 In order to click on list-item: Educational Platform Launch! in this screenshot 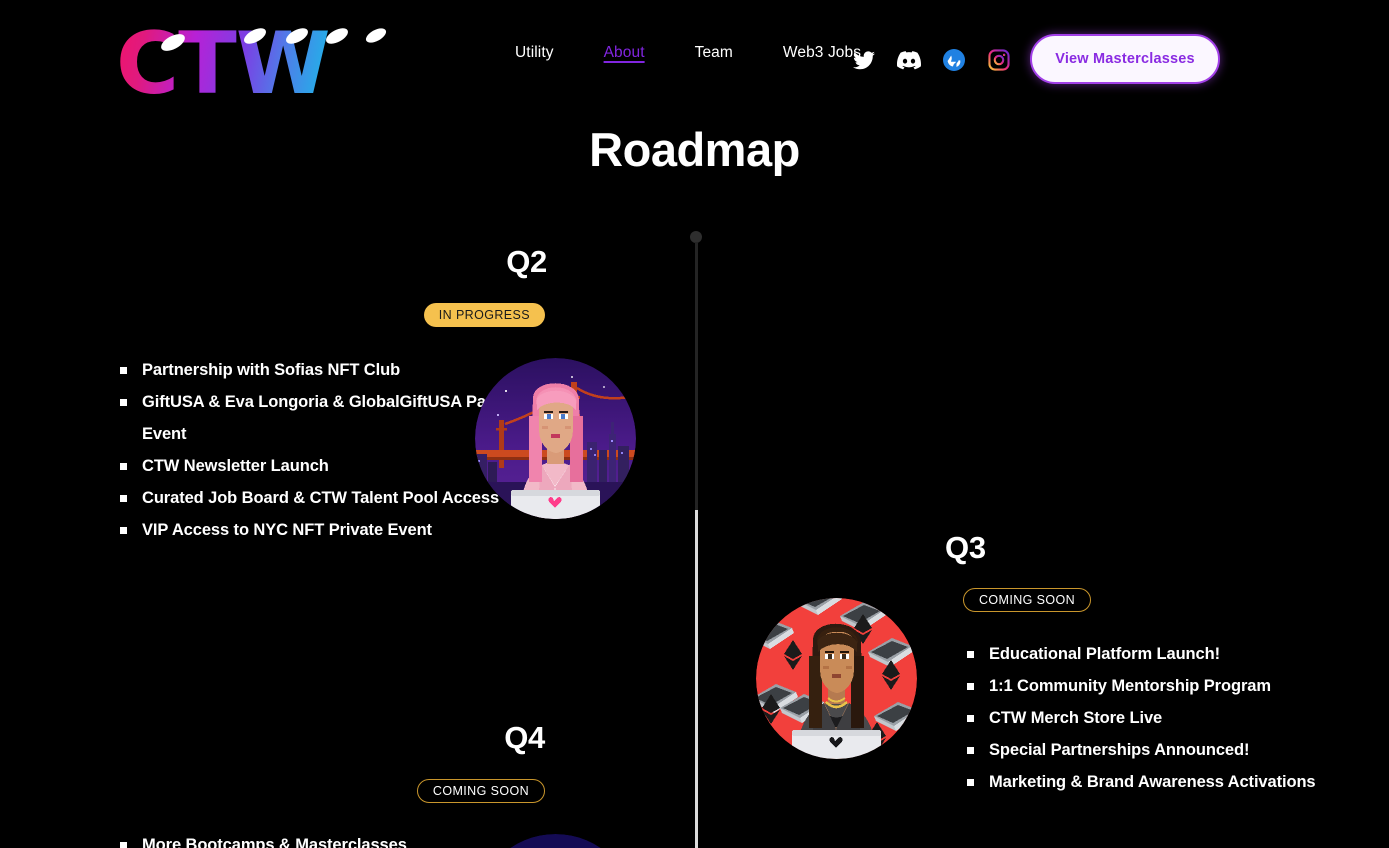, I will do `click(1154, 654)`.